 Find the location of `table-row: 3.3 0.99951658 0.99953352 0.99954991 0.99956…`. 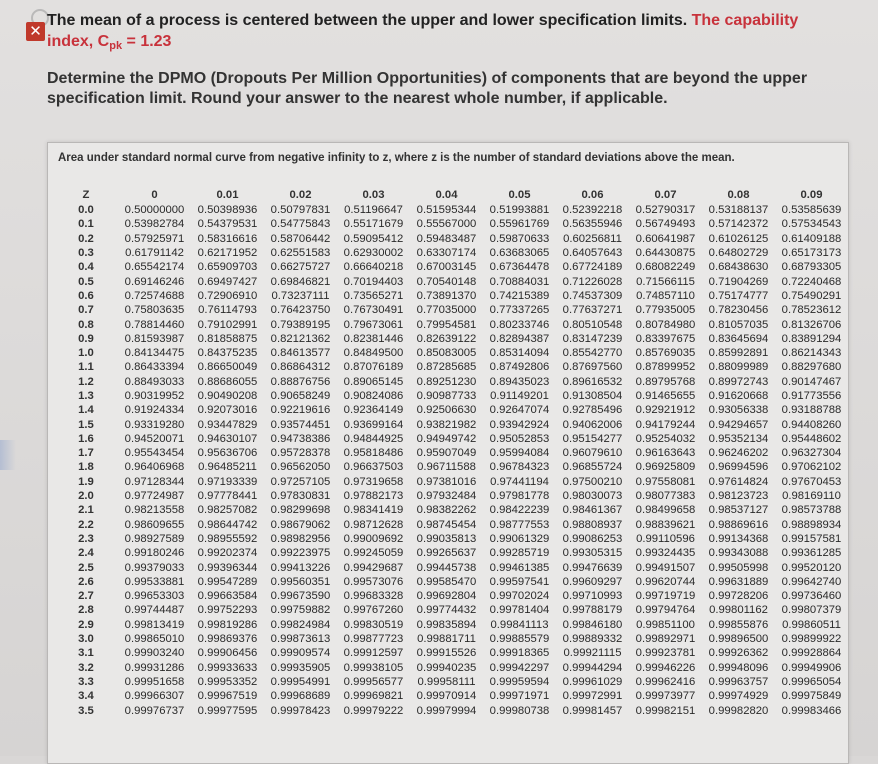

table-row: 3.3 0.99951658 0.99953352 0.99954991 0.99956… is located at coordinates (451, 682).